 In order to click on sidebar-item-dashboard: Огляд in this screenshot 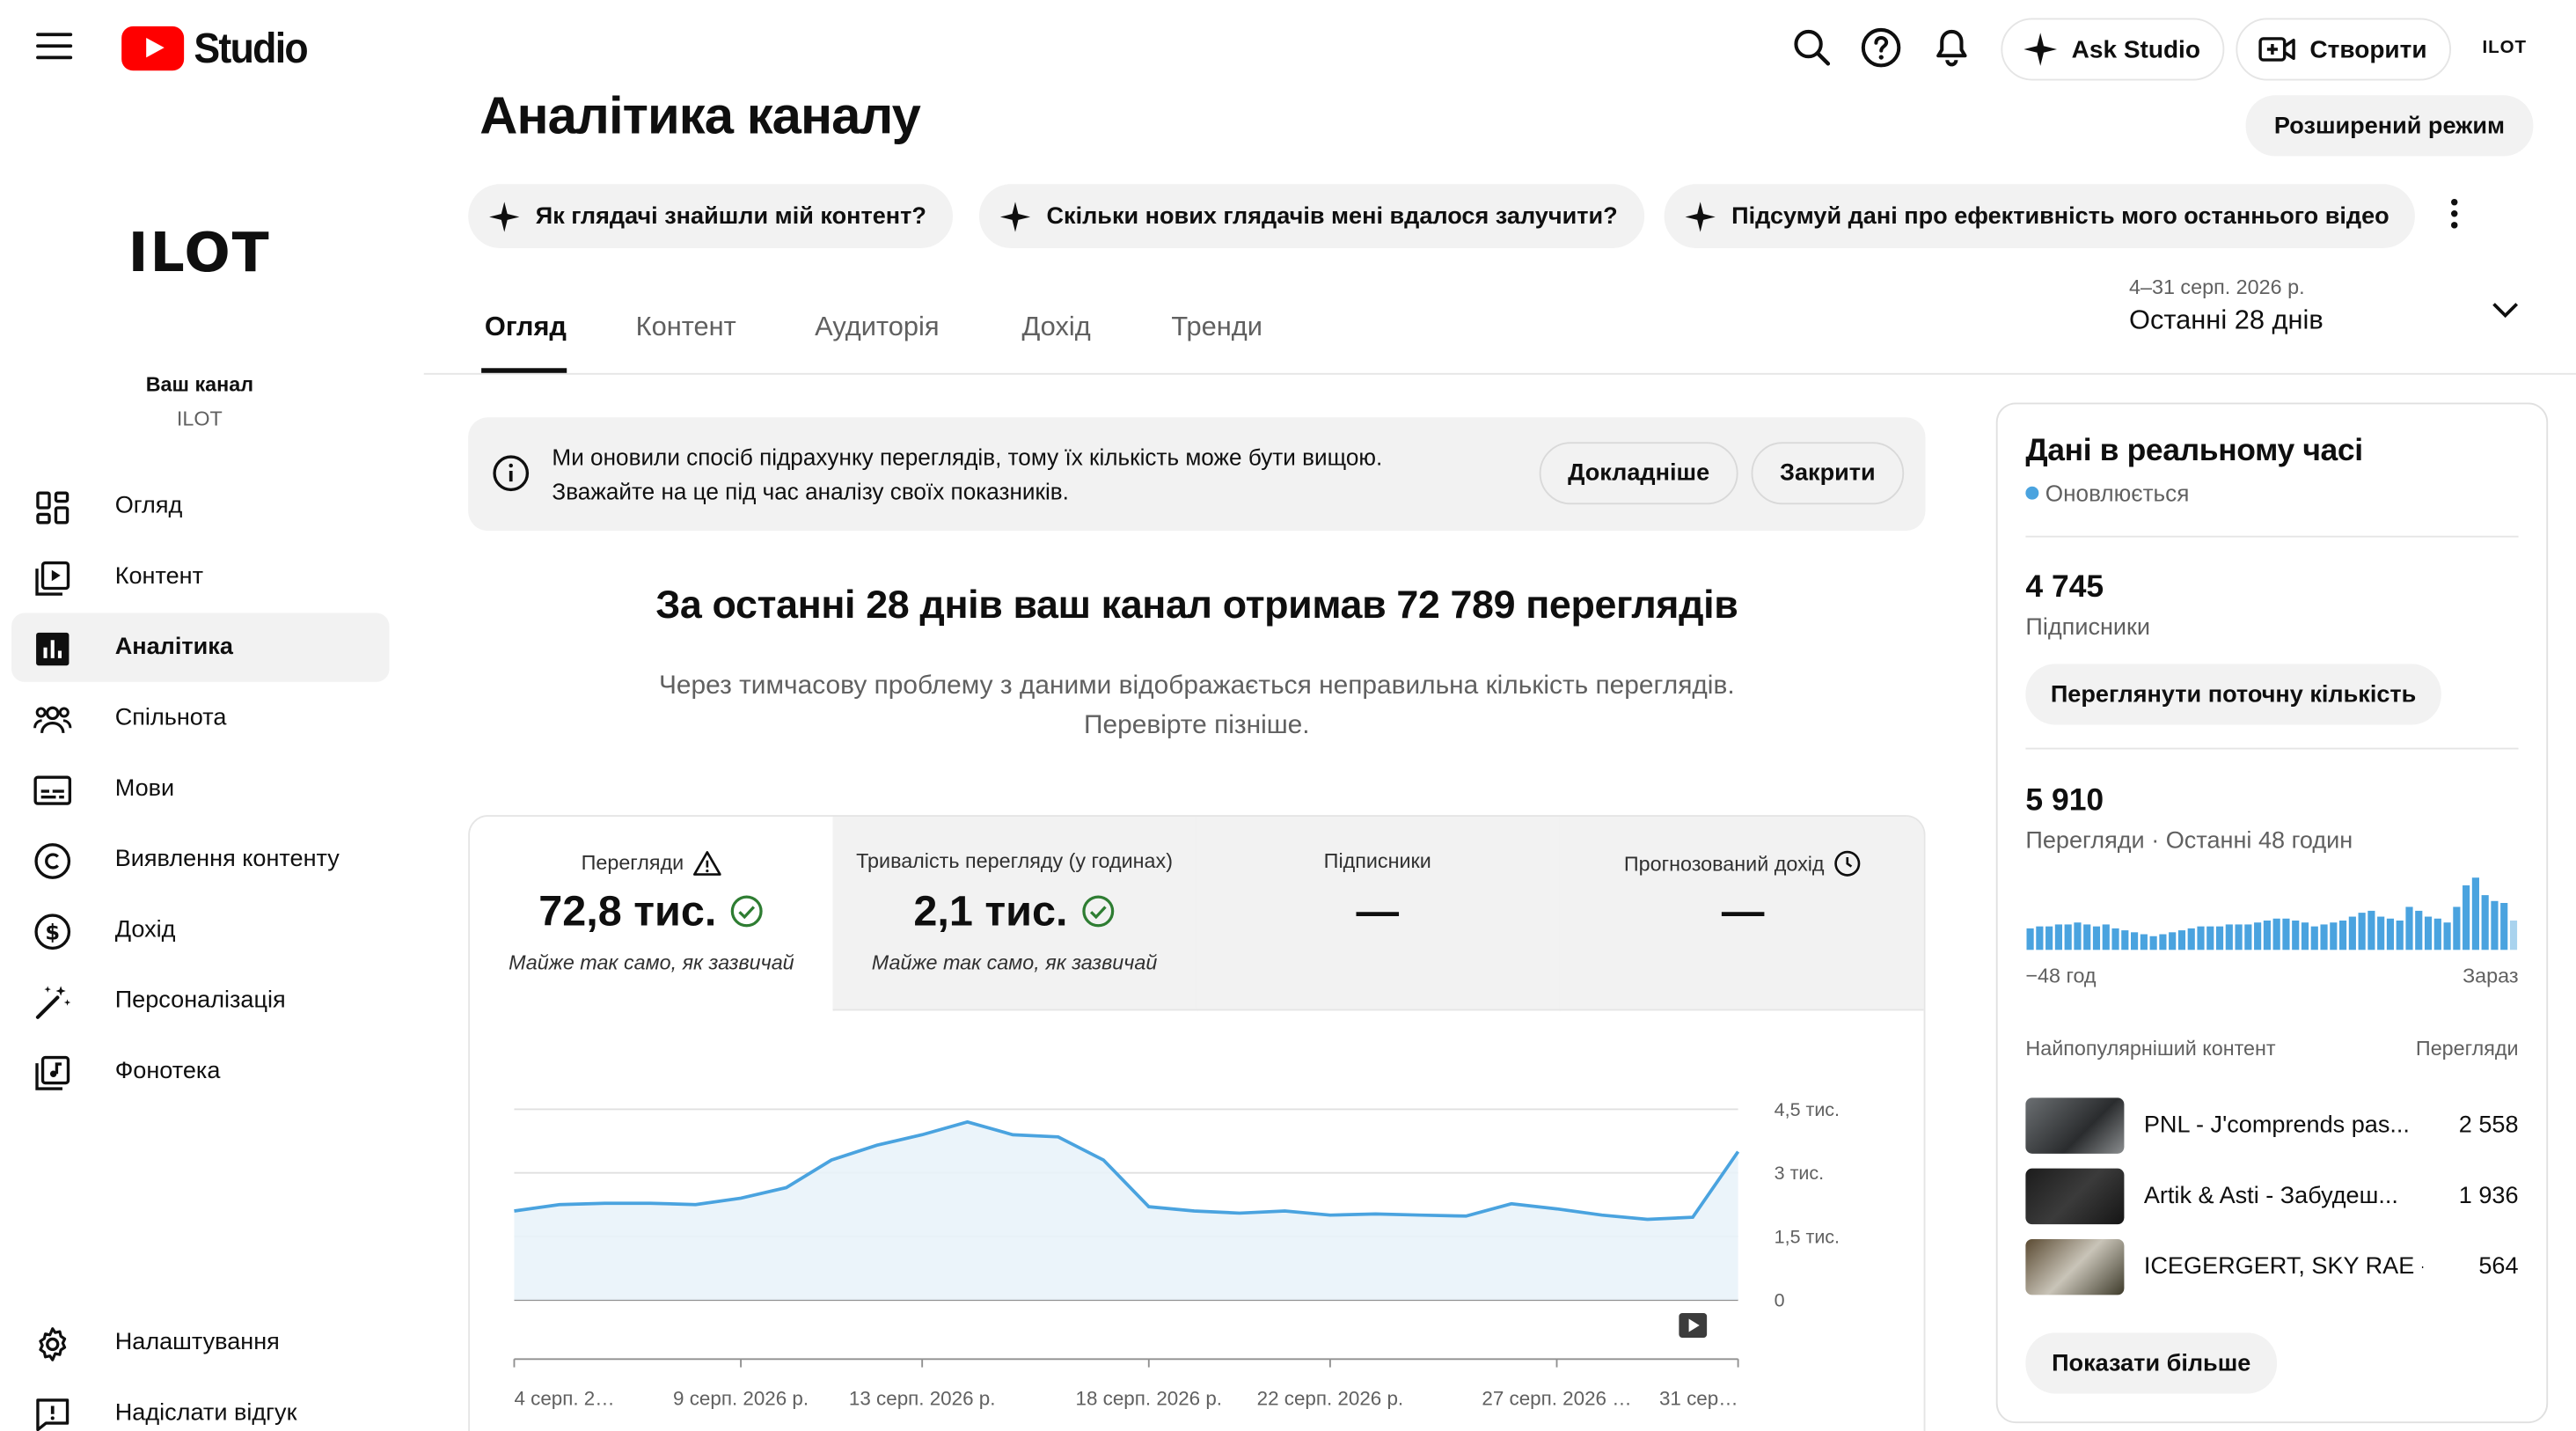, I will do `click(200, 506)`.